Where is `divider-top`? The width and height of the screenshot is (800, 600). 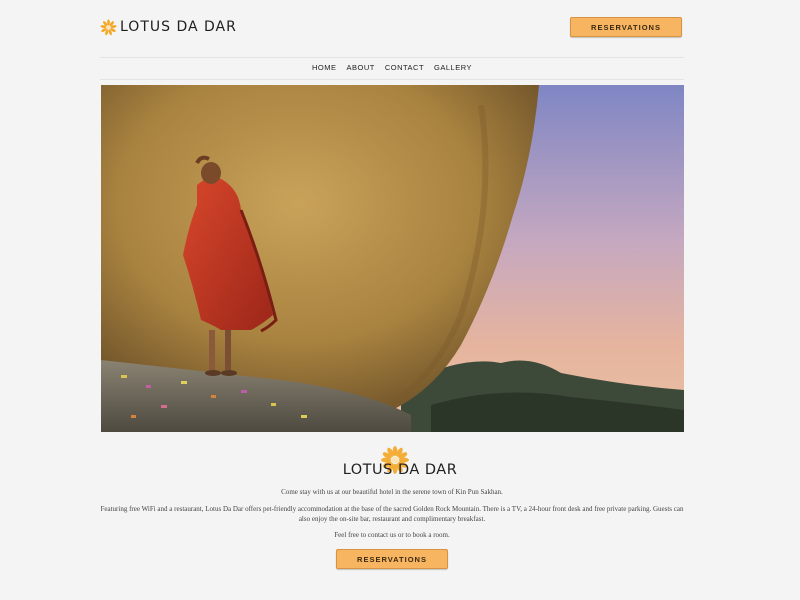
divider-top is located at coordinates (392, 57).